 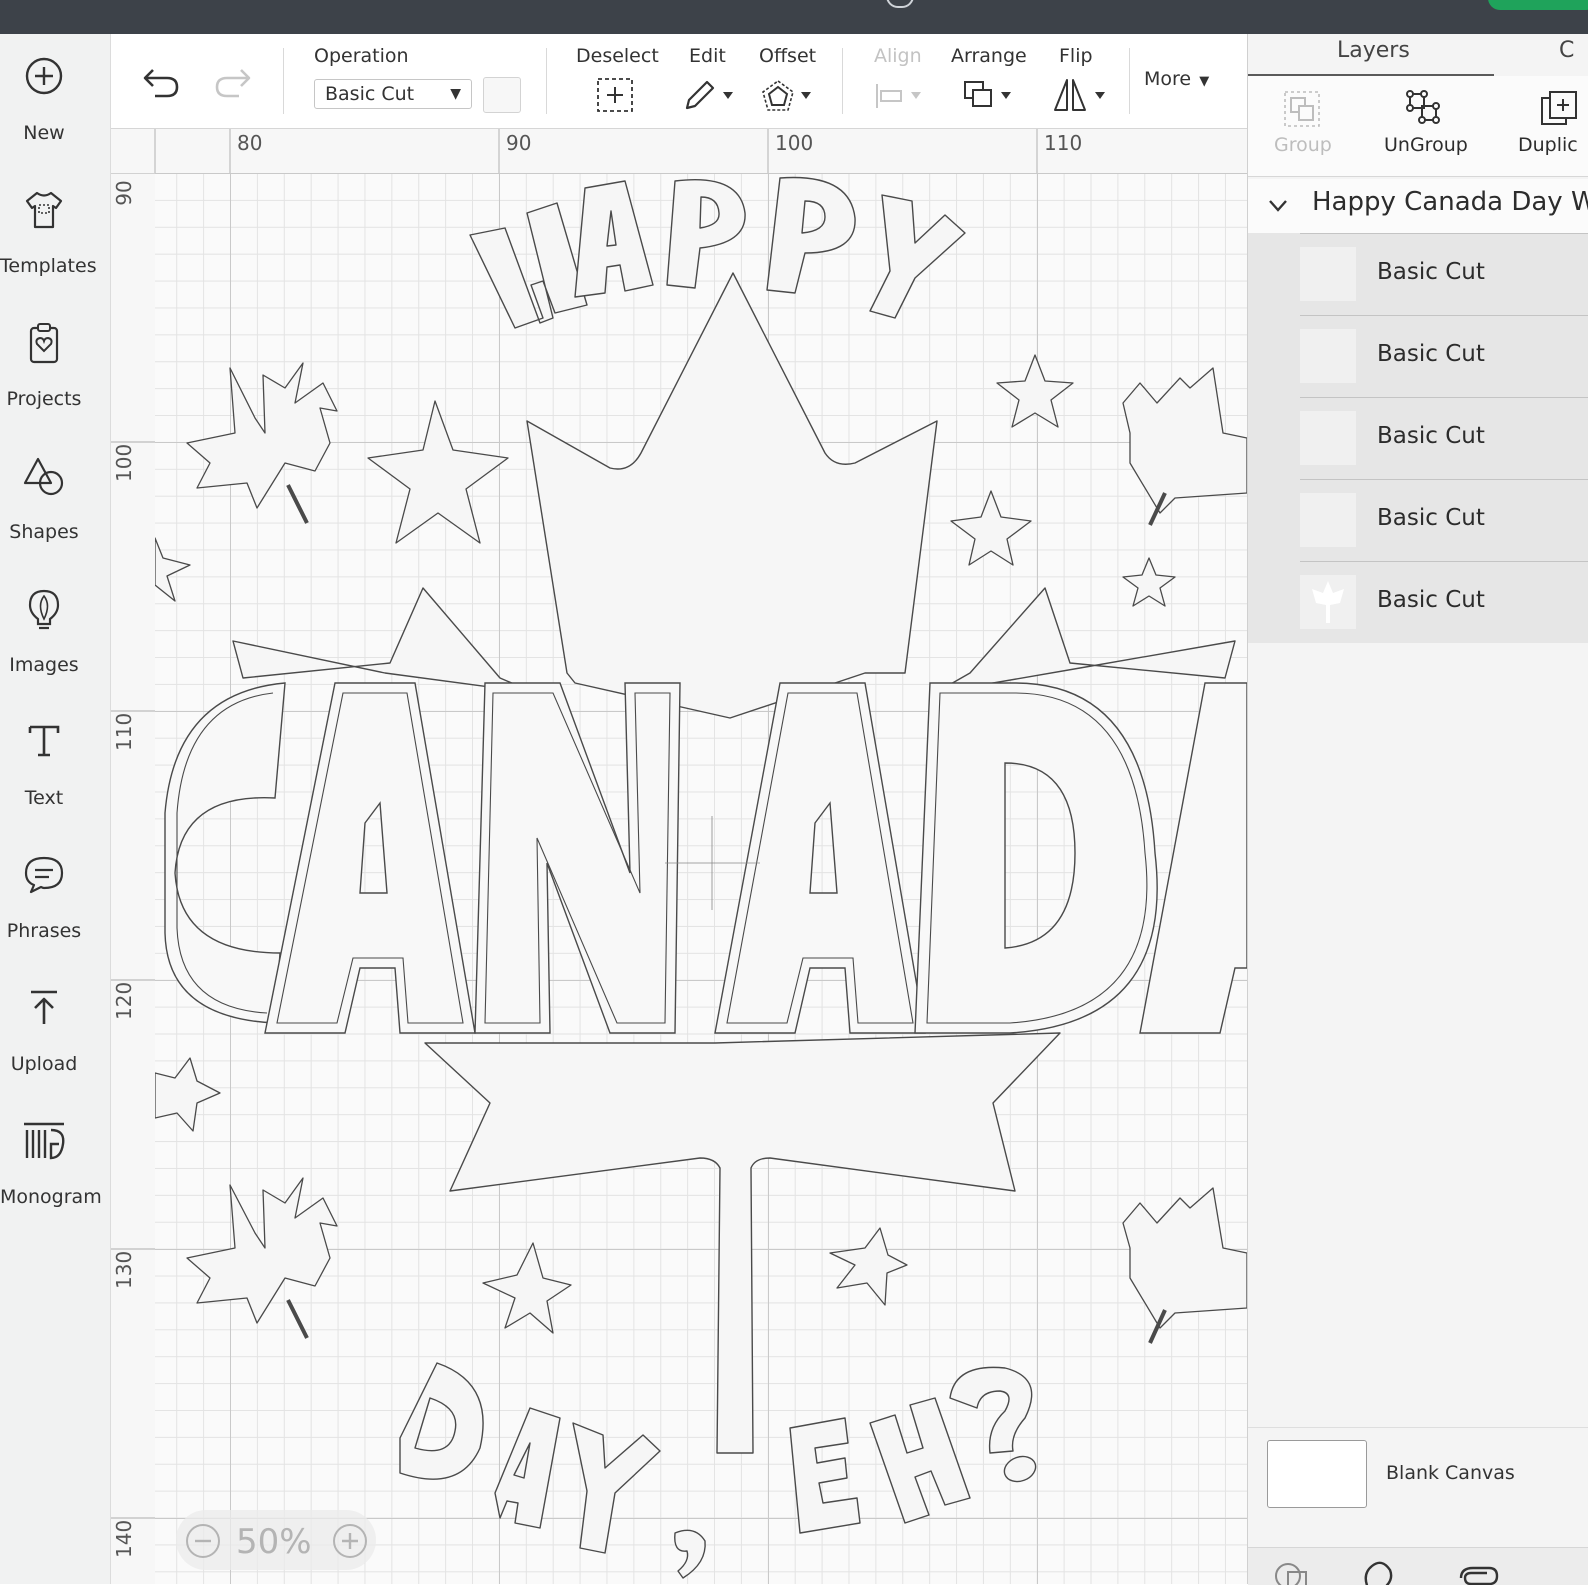 I want to click on letter-d, so click(x=1036, y=858).